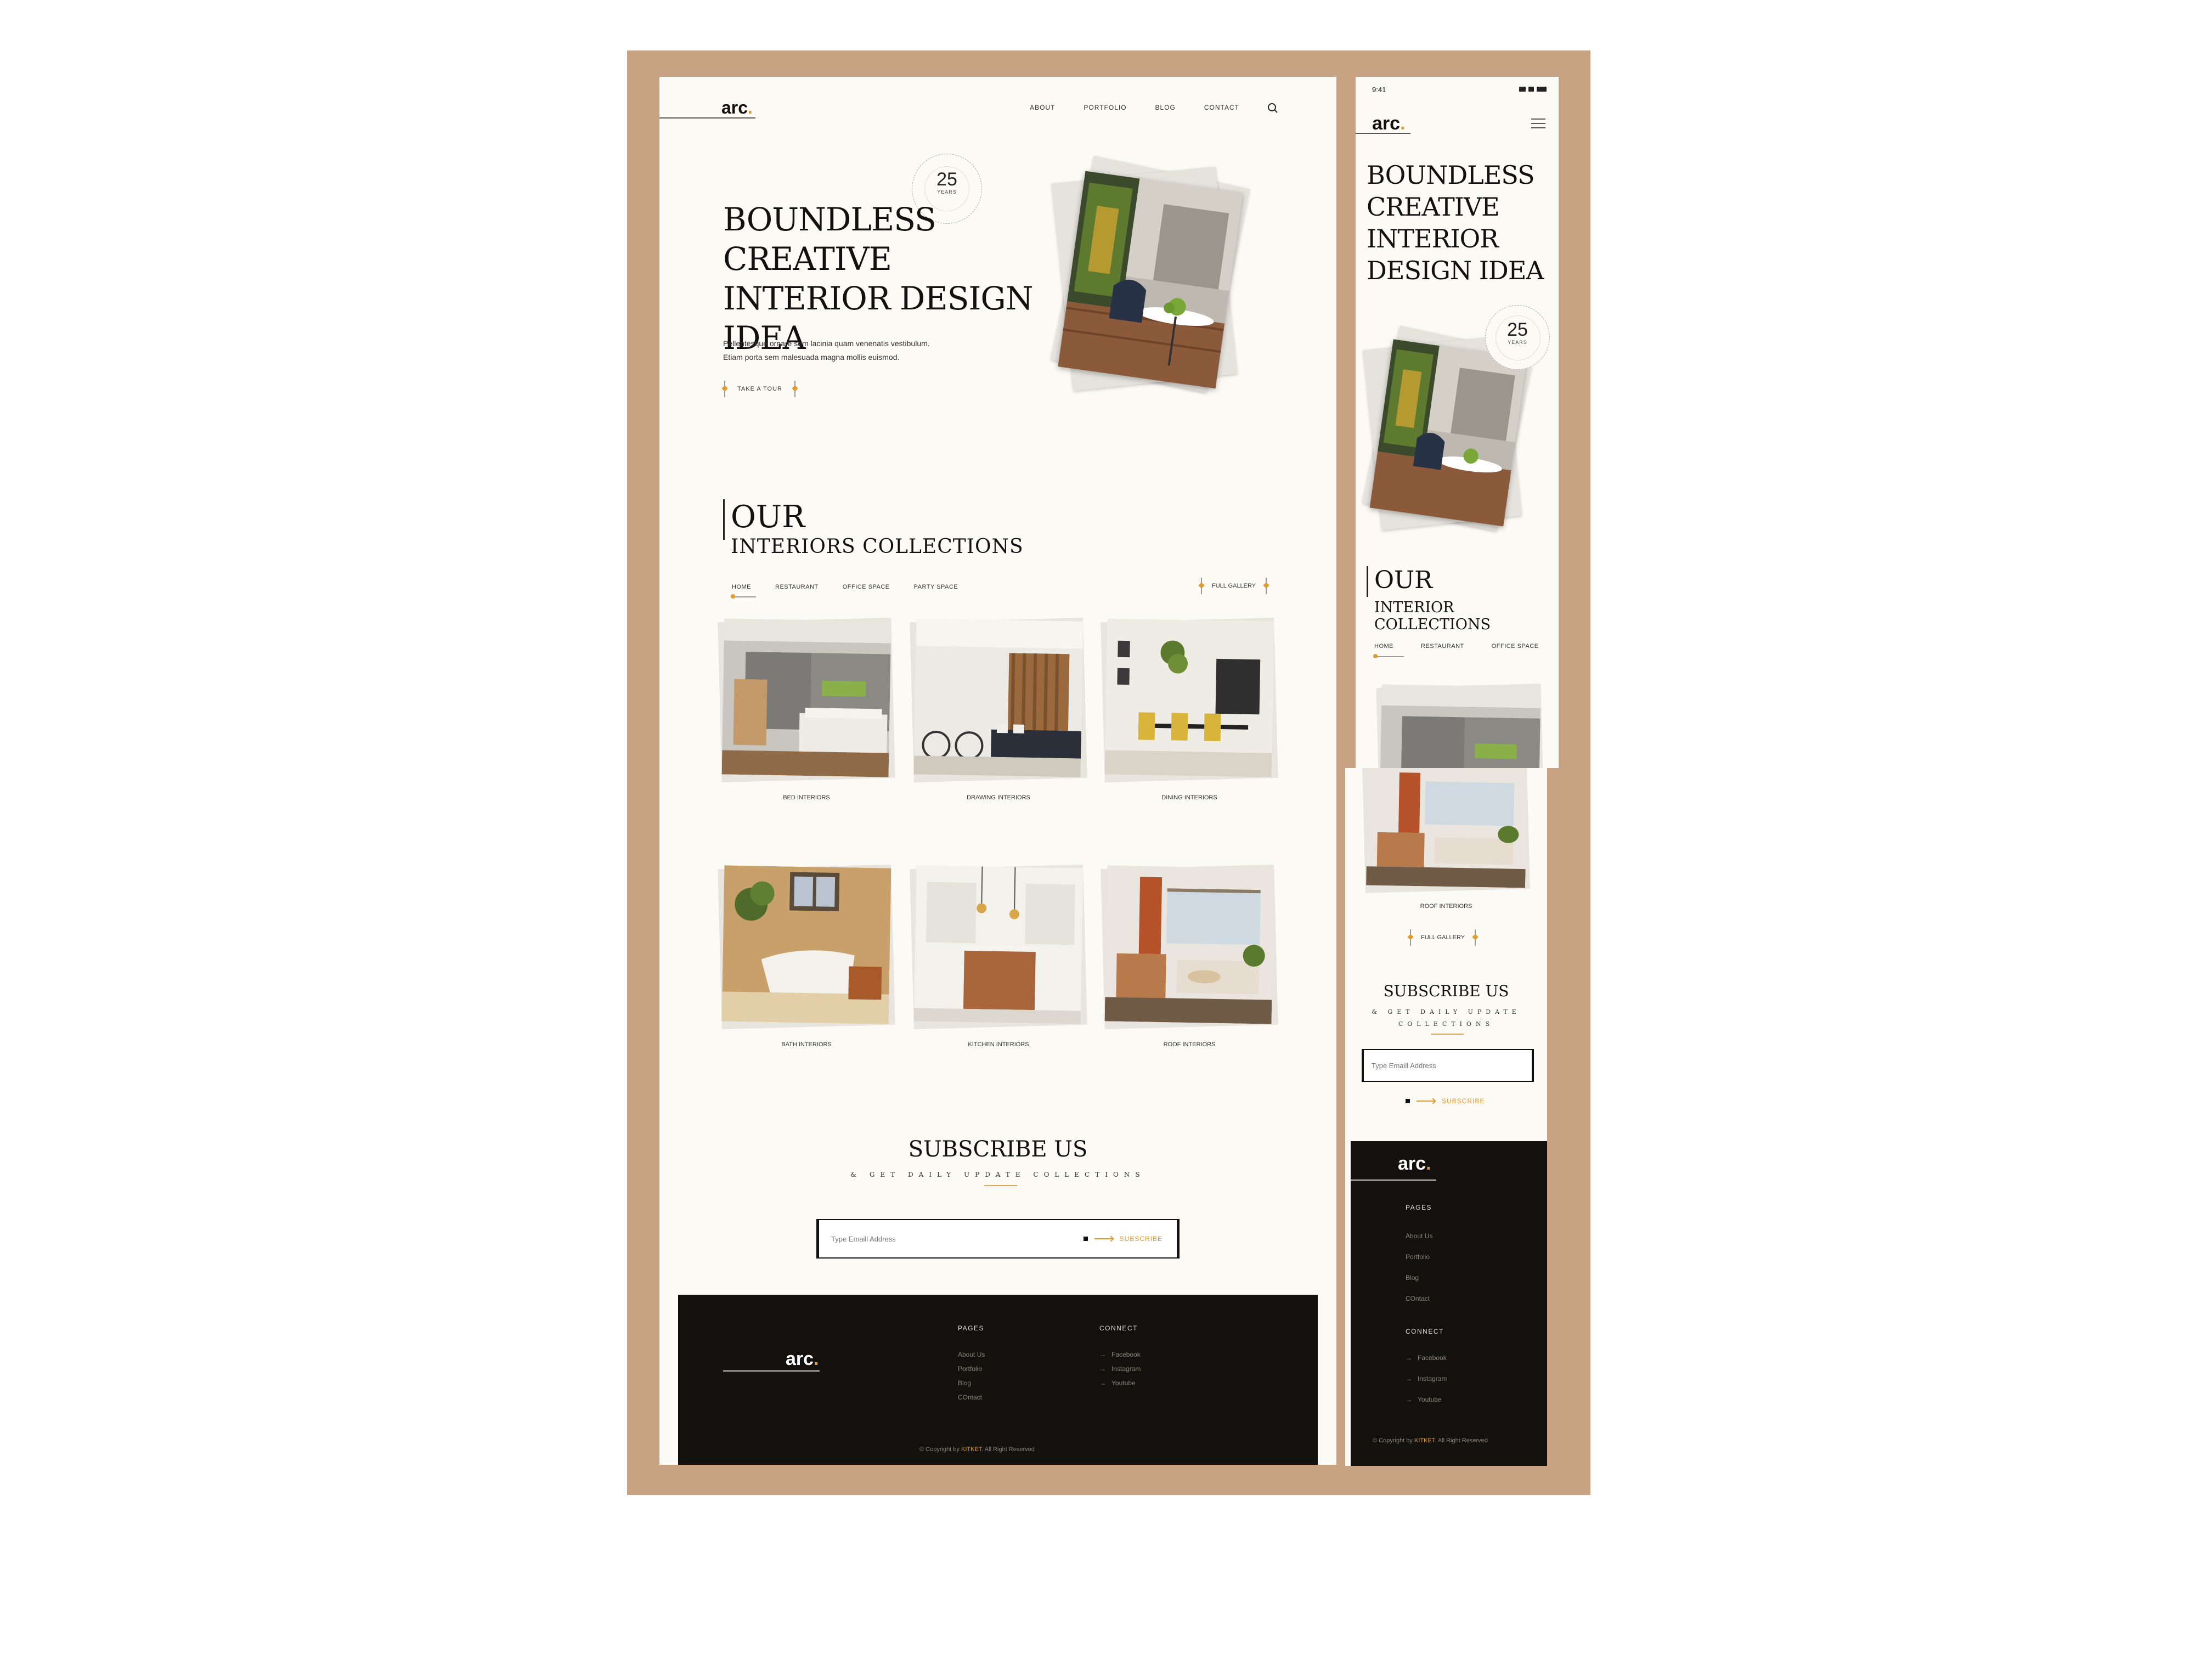 The width and height of the screenshot is (2212, 1659). I want to click on collections-heading: INTERIORS COLLECTIONS, so click(878, 546).